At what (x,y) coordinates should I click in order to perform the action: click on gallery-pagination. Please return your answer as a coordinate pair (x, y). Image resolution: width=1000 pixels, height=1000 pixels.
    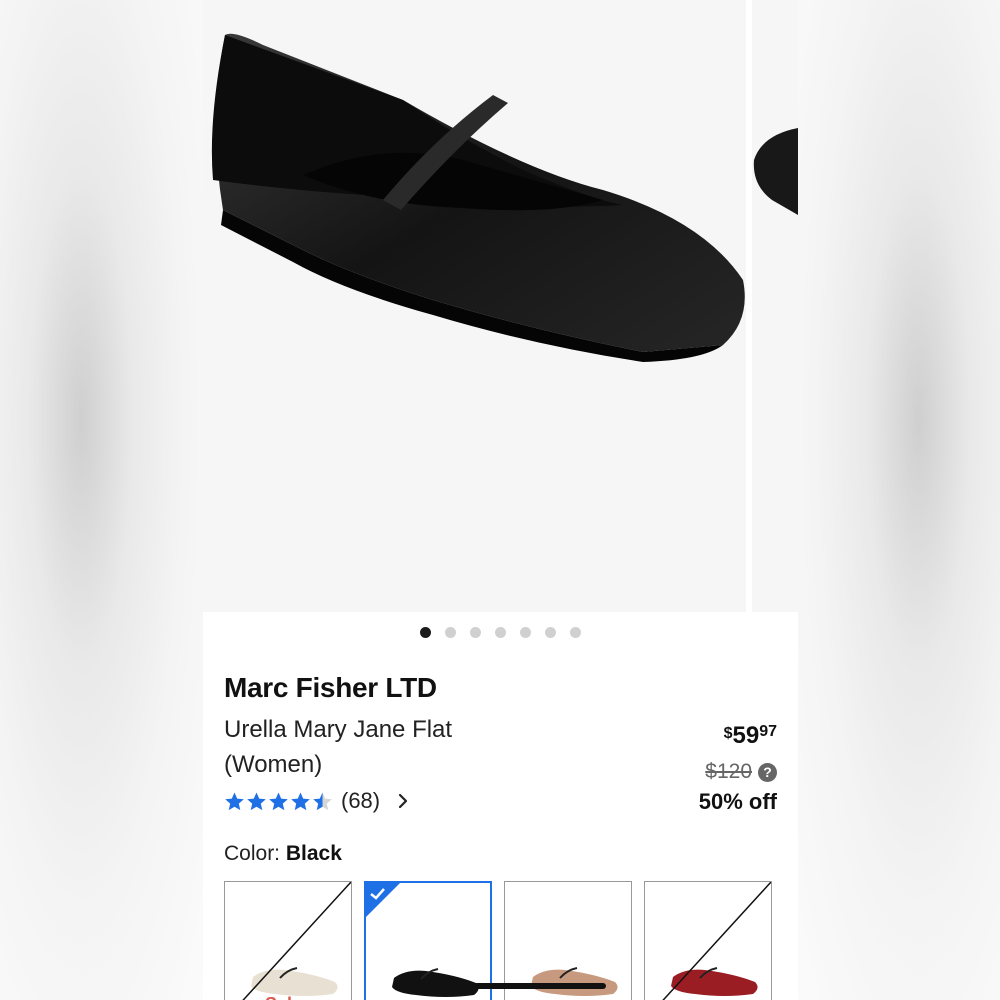
    Looking at the image, I should click on (500, 632).